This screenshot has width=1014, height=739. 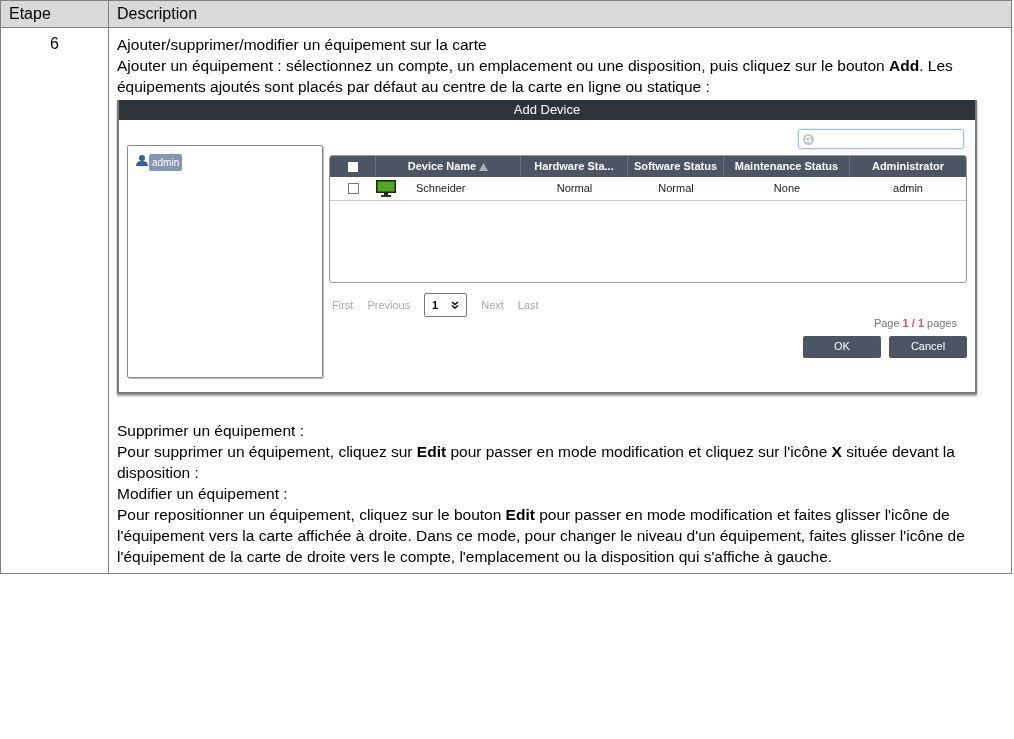 I want to click on page-count: 1 / 1, so click(x=913, y=323).